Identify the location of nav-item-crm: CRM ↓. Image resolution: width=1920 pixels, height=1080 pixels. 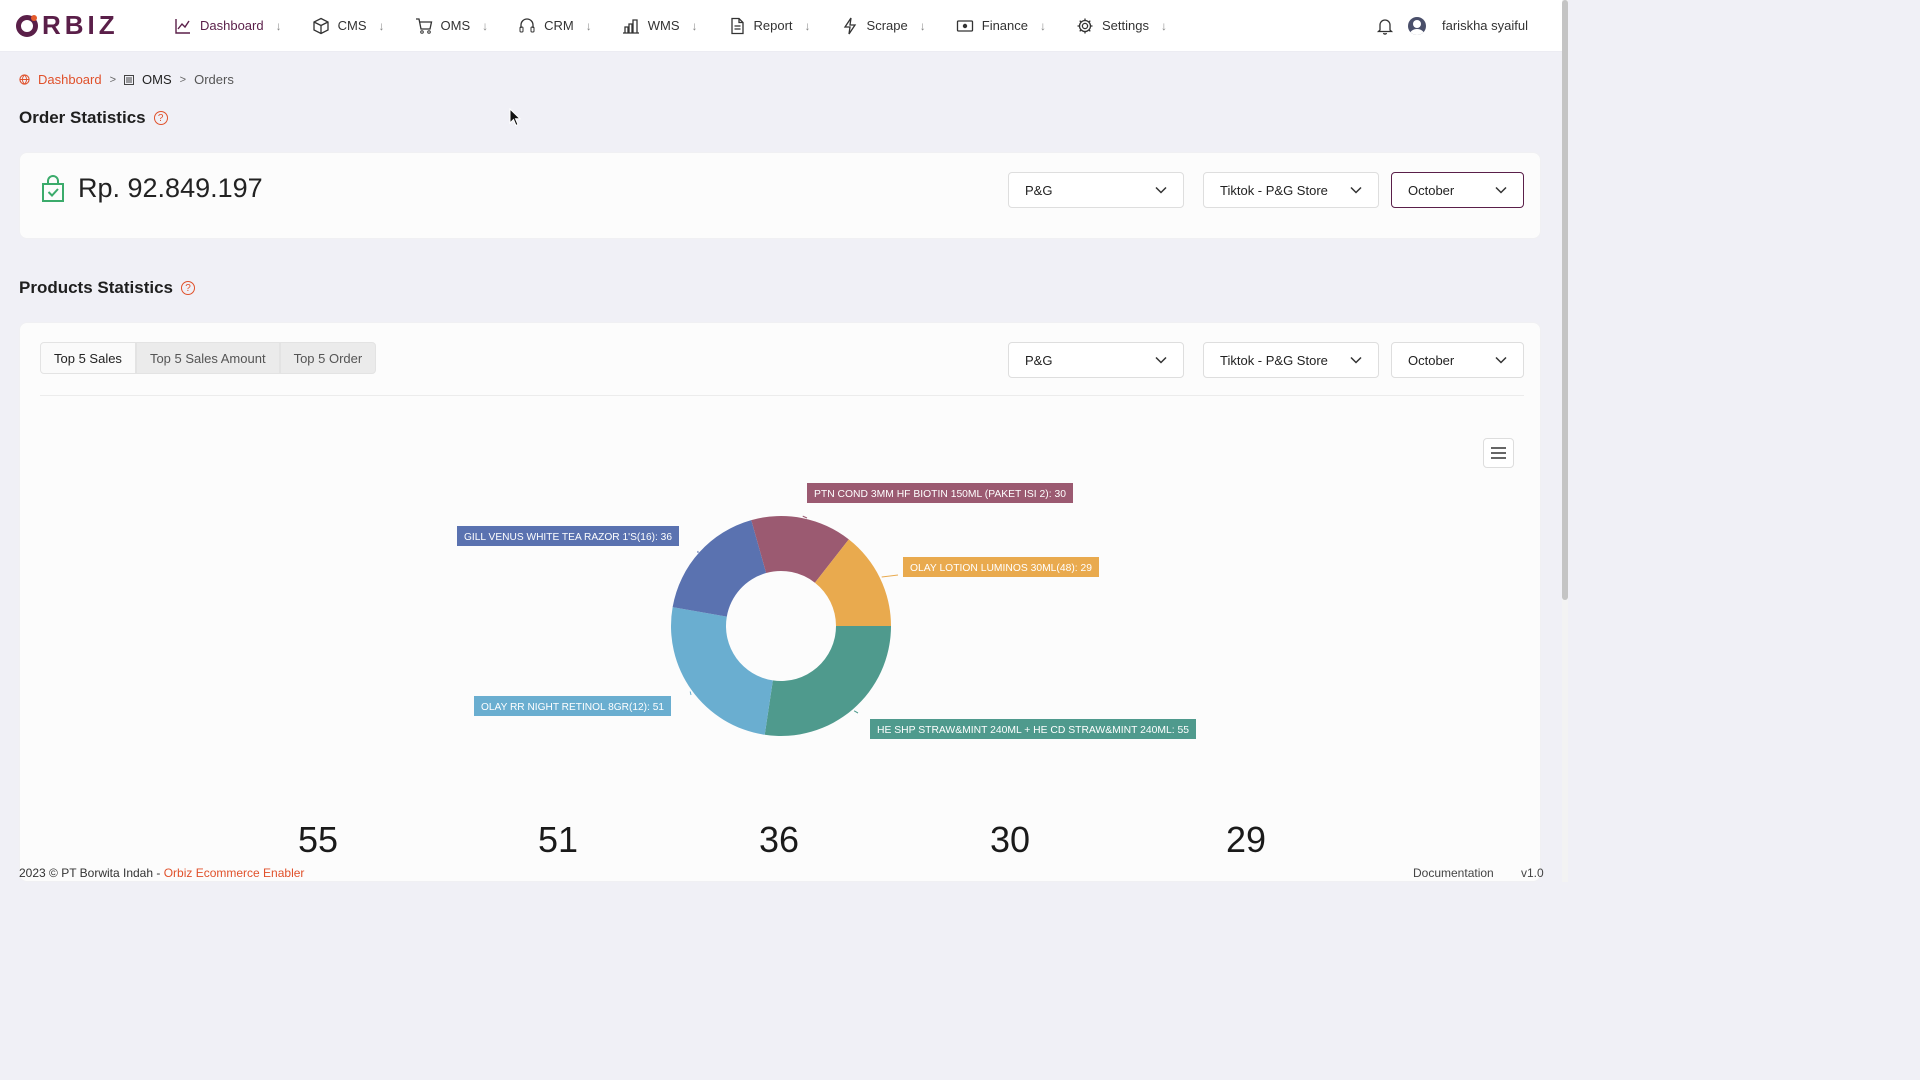
(555, 26).